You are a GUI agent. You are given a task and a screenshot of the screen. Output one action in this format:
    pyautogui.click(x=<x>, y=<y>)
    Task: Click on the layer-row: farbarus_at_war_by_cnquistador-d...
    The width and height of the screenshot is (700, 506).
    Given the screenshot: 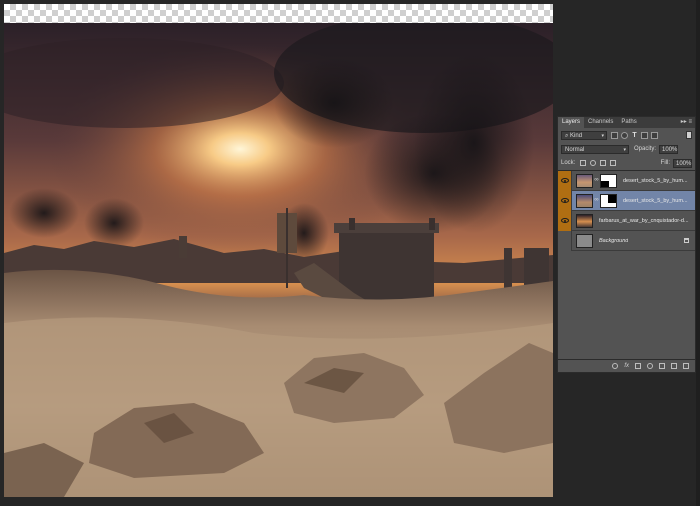 What is the action you would take?
    pyautogui.click(x=626, y=220)
    